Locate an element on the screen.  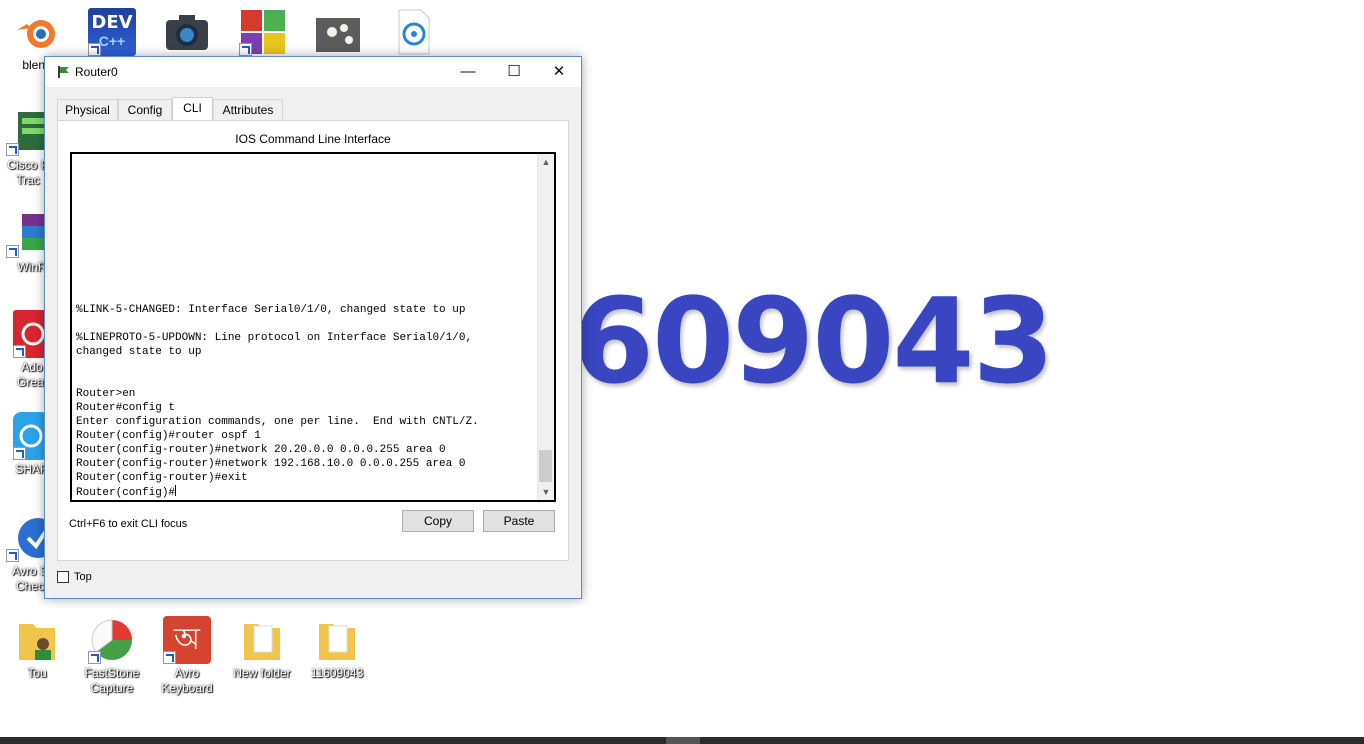
blender-icon is located at coordinates (37, 32).